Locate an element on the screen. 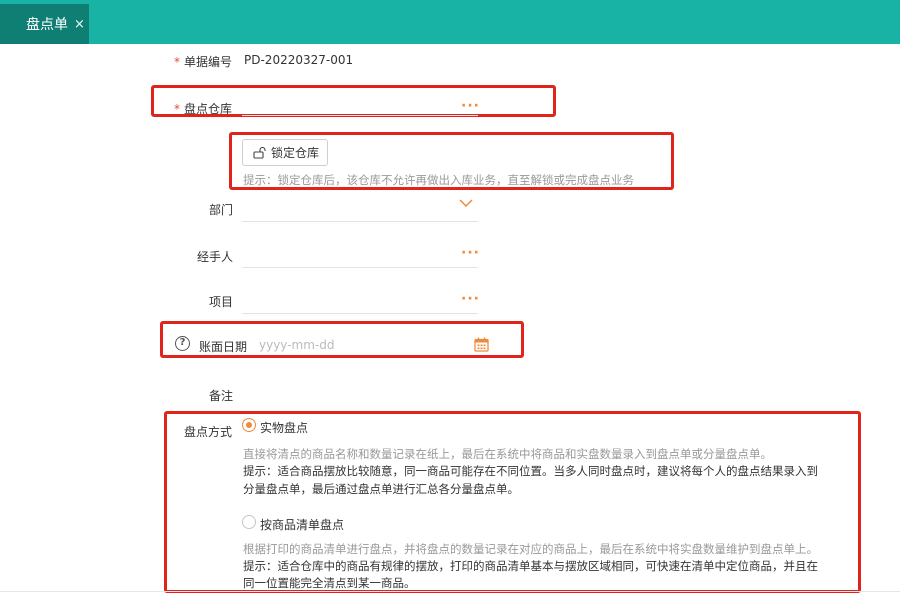 This screenshot has width=900, height=597. book-date-input: yyyy-mm-dd is located at coordinates (296, 345).